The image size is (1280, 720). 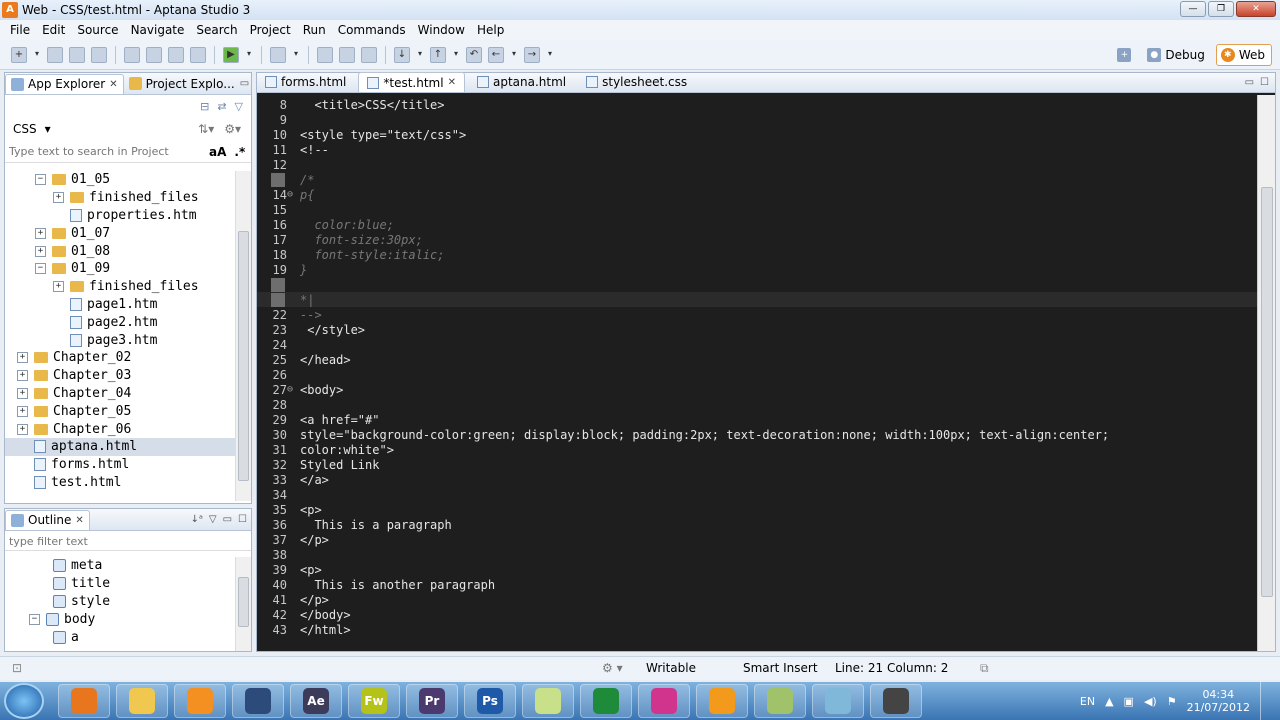 What do you see at coordinates (757, 164) in the screenshot?
I see `code-line: 12` at bounding box center [757, 164].